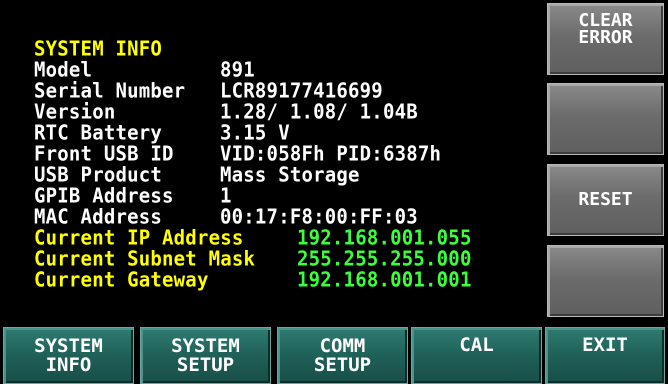 This screenshot has height=384, width=668. Describe the element at coordinates (68, 355) in the screenshot. I see `system-info-button: SYSTEM INFO` at that location.